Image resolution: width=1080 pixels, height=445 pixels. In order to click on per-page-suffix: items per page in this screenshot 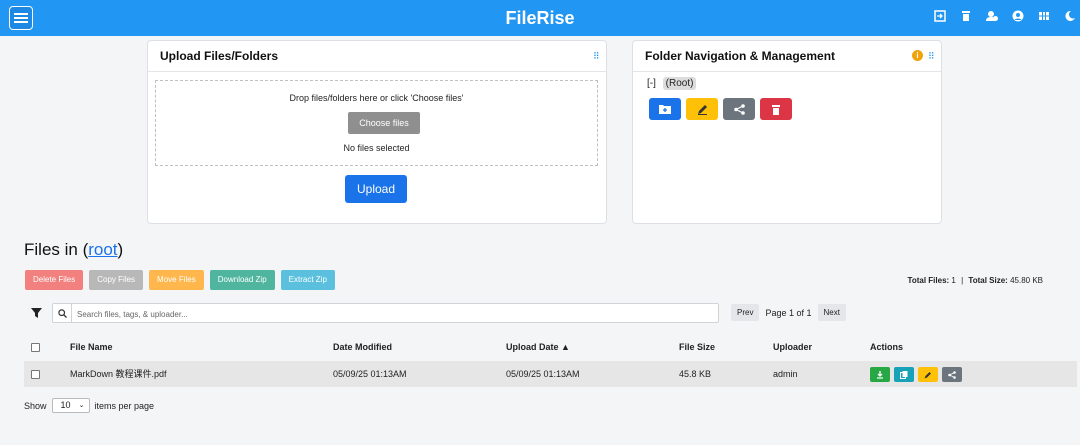, I will do `click(124, 405)`.